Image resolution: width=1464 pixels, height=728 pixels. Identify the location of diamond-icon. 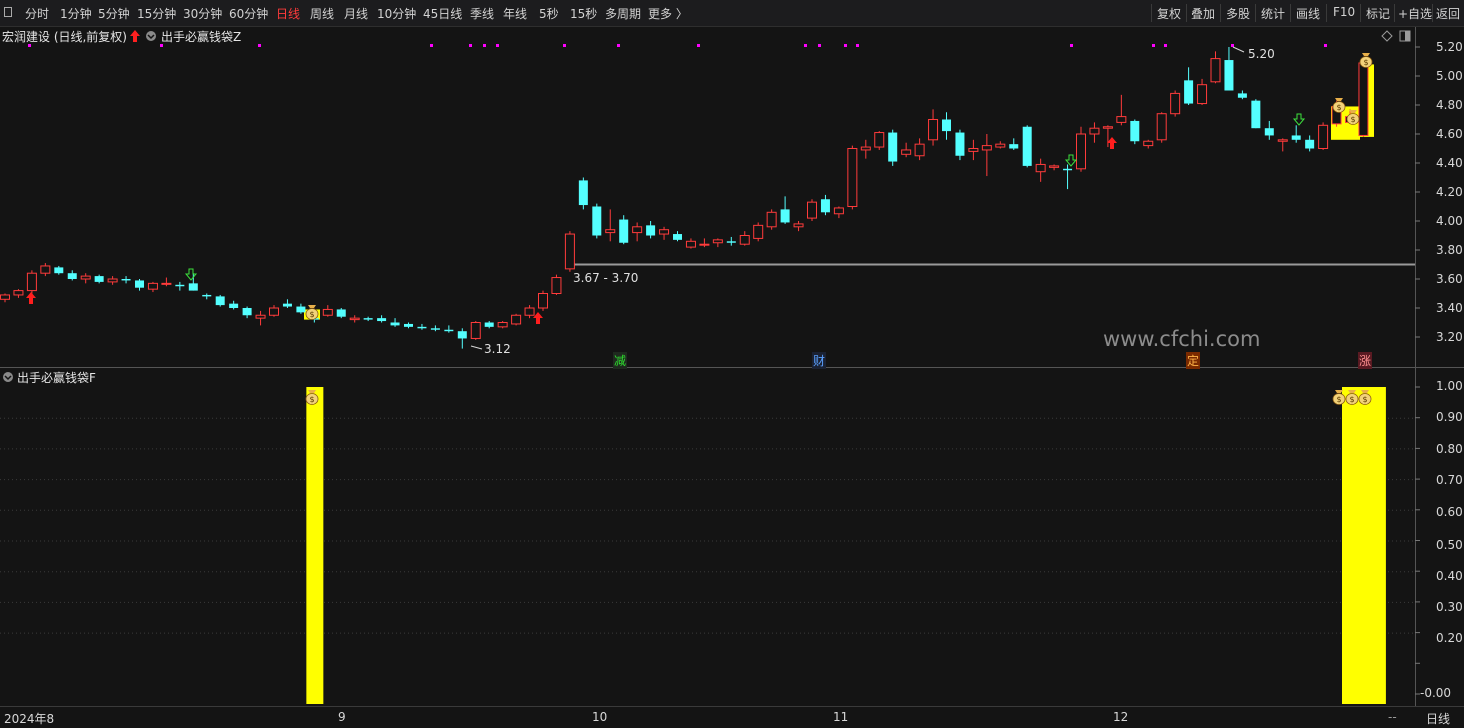
(1387, 36).